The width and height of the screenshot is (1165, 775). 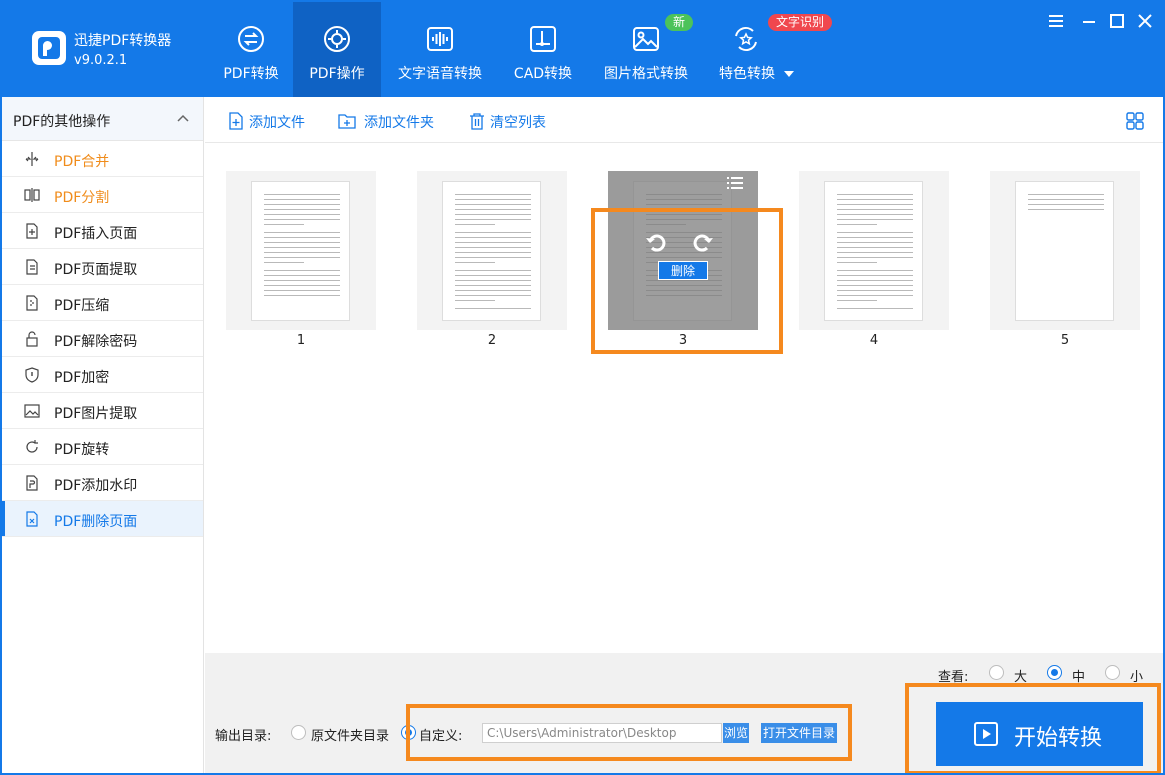 What do you see at coordinates (82, 450) in the screenshot?
I see `sidebar-item-label: PDF旋转` at bounding box center [82, 450].